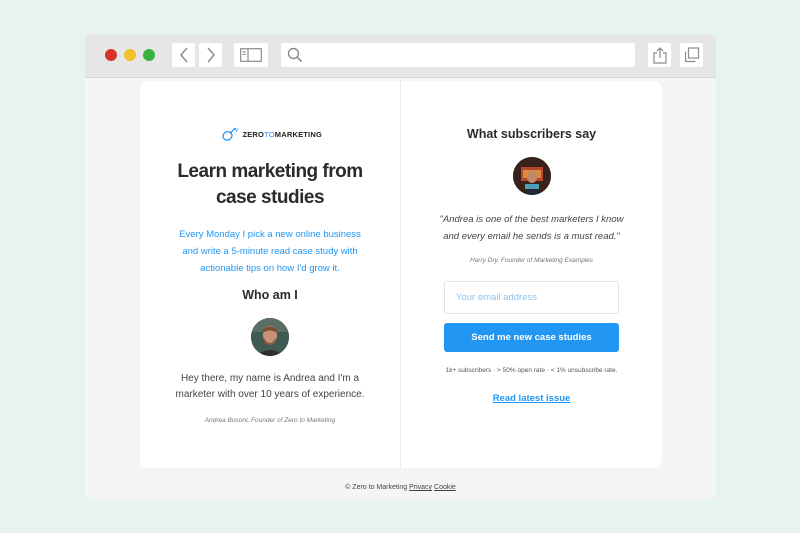 This screenshot has height=533, width=800. I want to click on testimonial-heading: What subscribers say, so click(531, 134).